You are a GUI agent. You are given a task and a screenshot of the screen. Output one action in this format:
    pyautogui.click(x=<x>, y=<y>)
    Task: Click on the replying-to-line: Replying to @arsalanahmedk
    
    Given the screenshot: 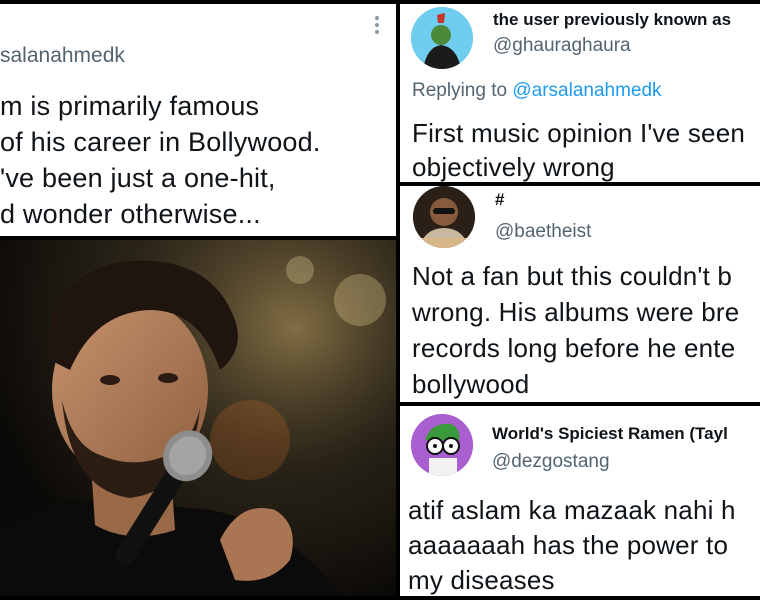 What is the action you would take?
    pyautogui.click(x=537, y=91)
    